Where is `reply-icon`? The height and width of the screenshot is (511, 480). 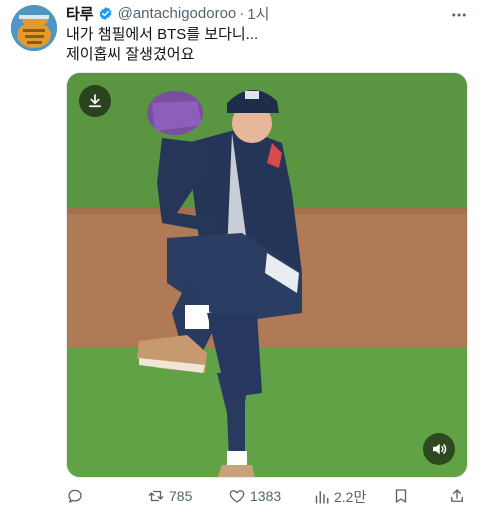
reply-icon is located at coordinates (75, 496).